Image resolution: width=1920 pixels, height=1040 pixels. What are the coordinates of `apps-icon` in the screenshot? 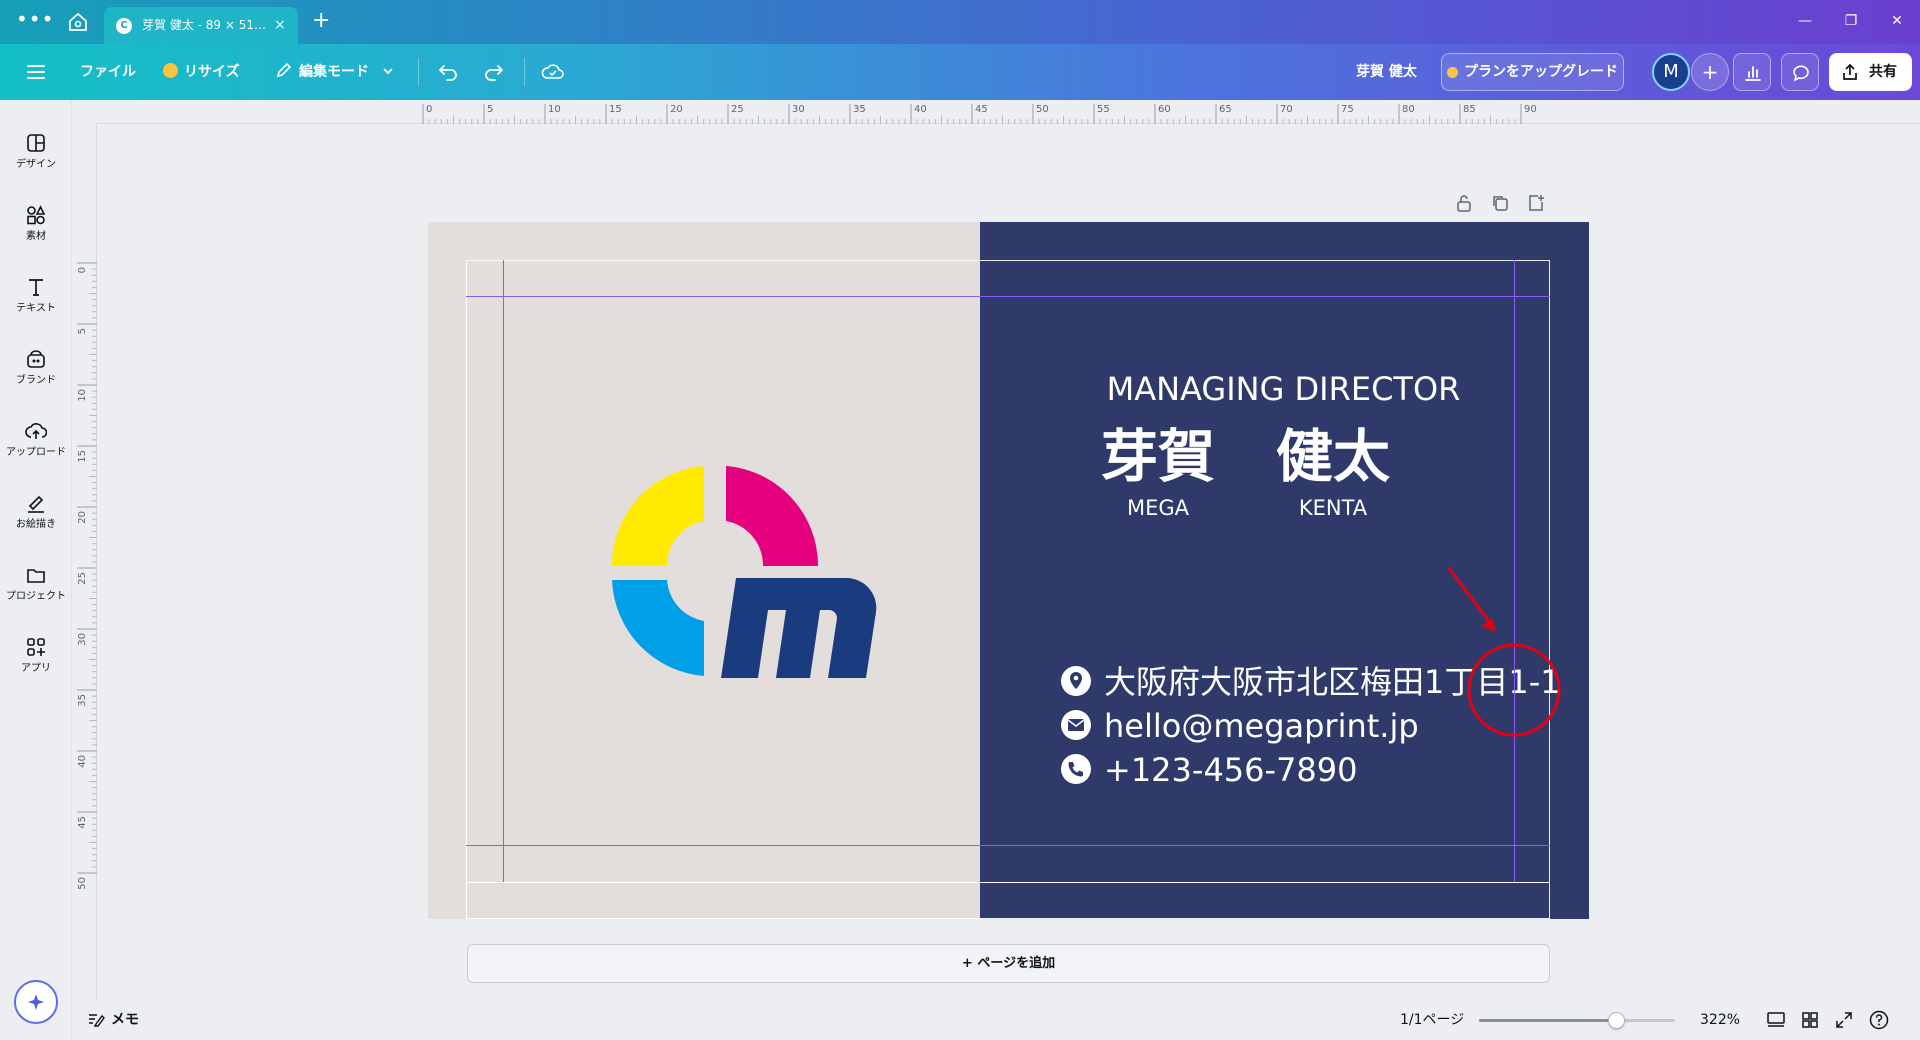 It's located at (36, 647).